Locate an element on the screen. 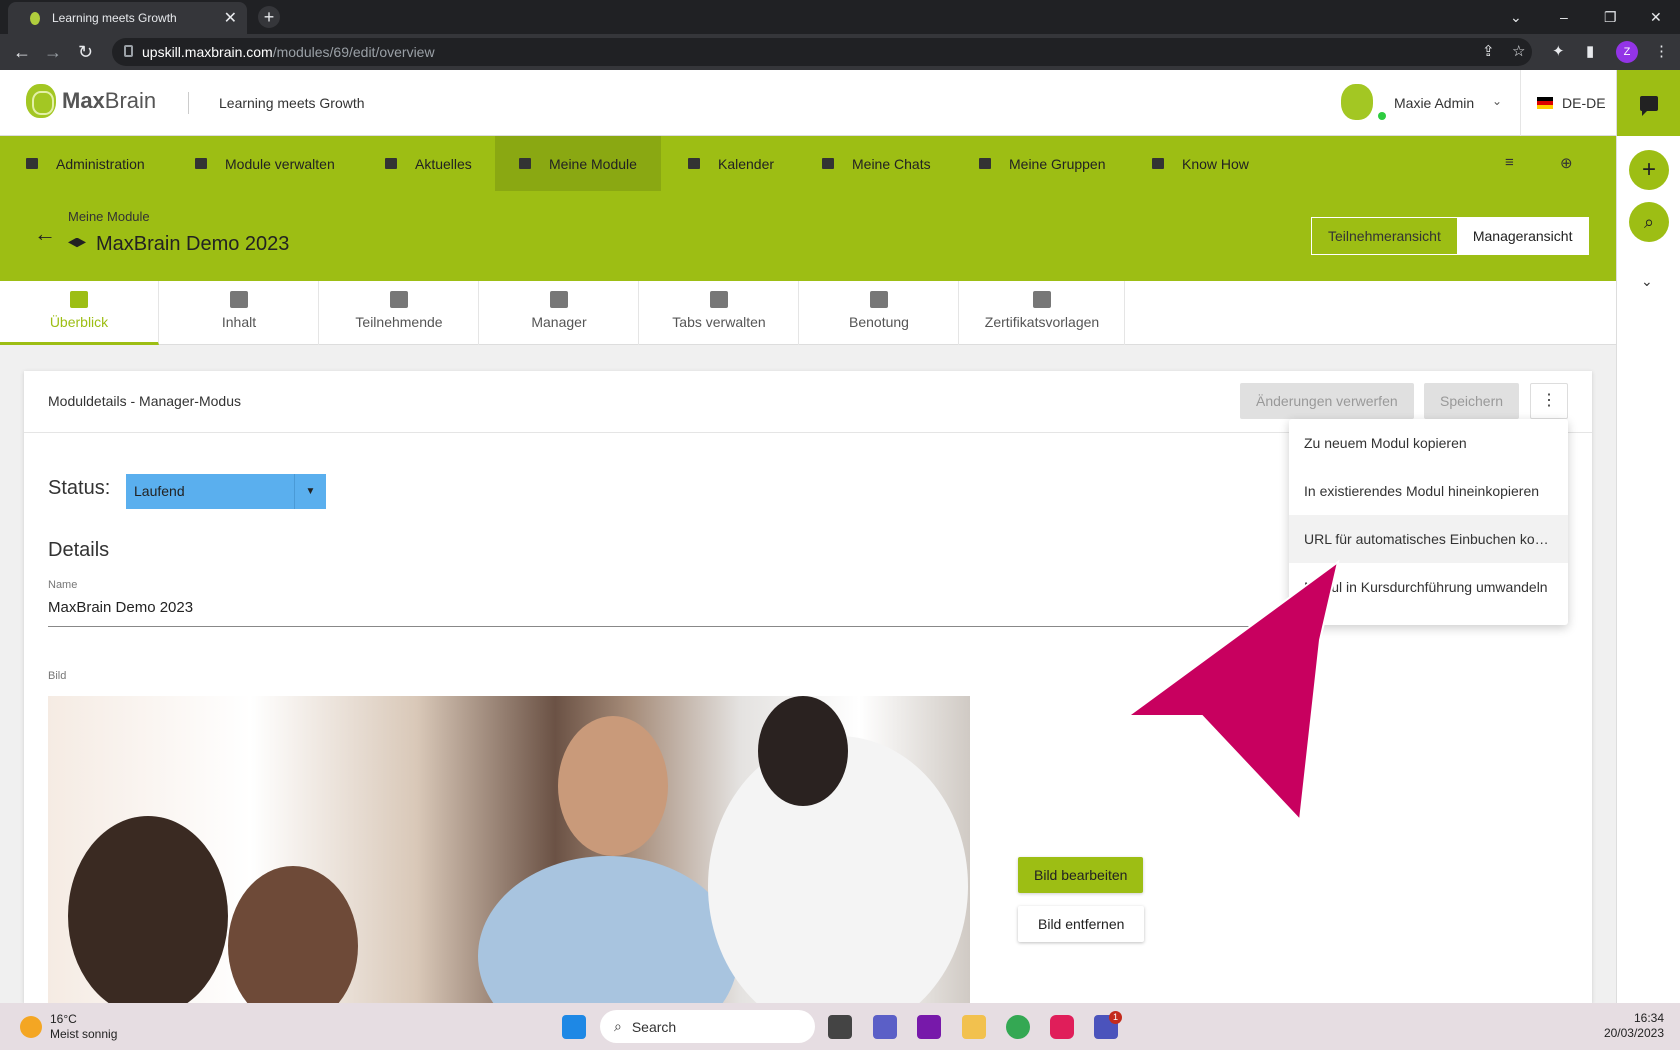  extensions-icon: ✦ is located at coordinates (1558, 51).